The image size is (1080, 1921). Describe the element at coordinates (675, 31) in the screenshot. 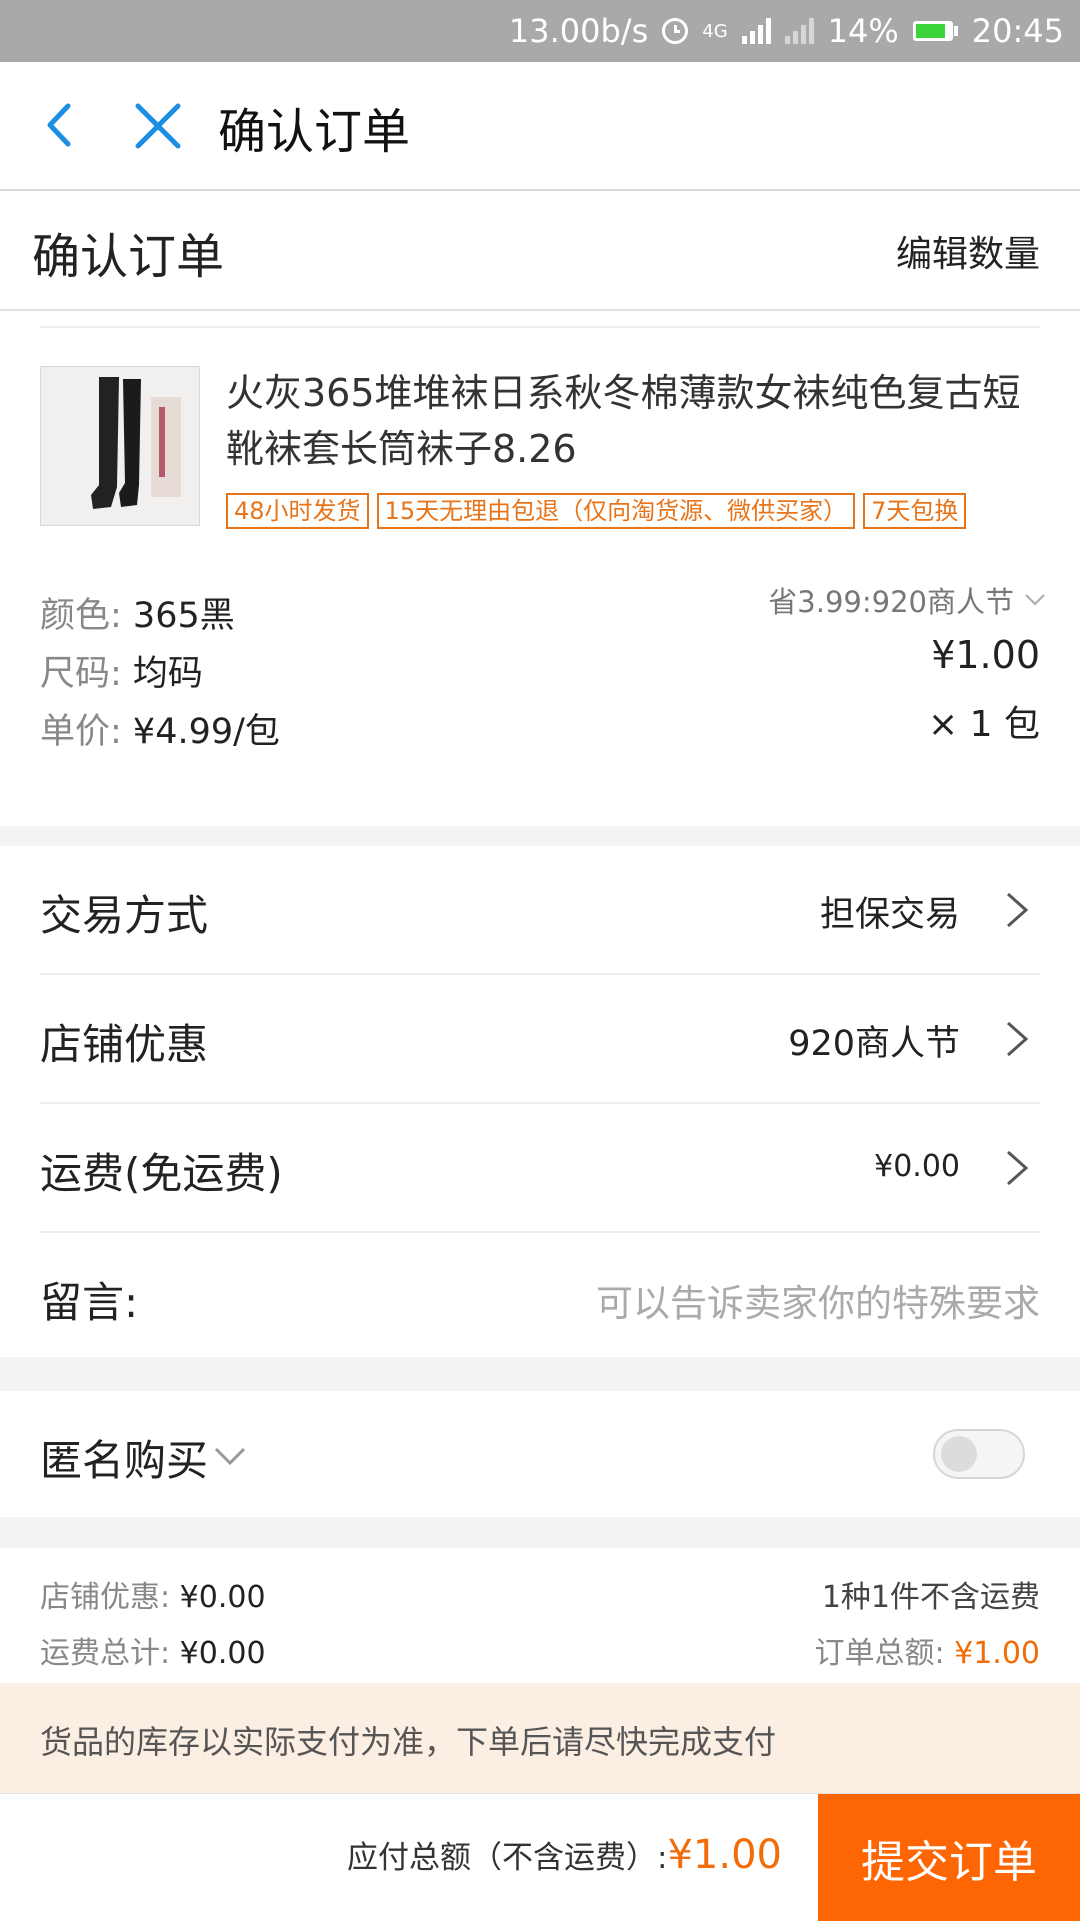

I see `alarm-icon` at that location.